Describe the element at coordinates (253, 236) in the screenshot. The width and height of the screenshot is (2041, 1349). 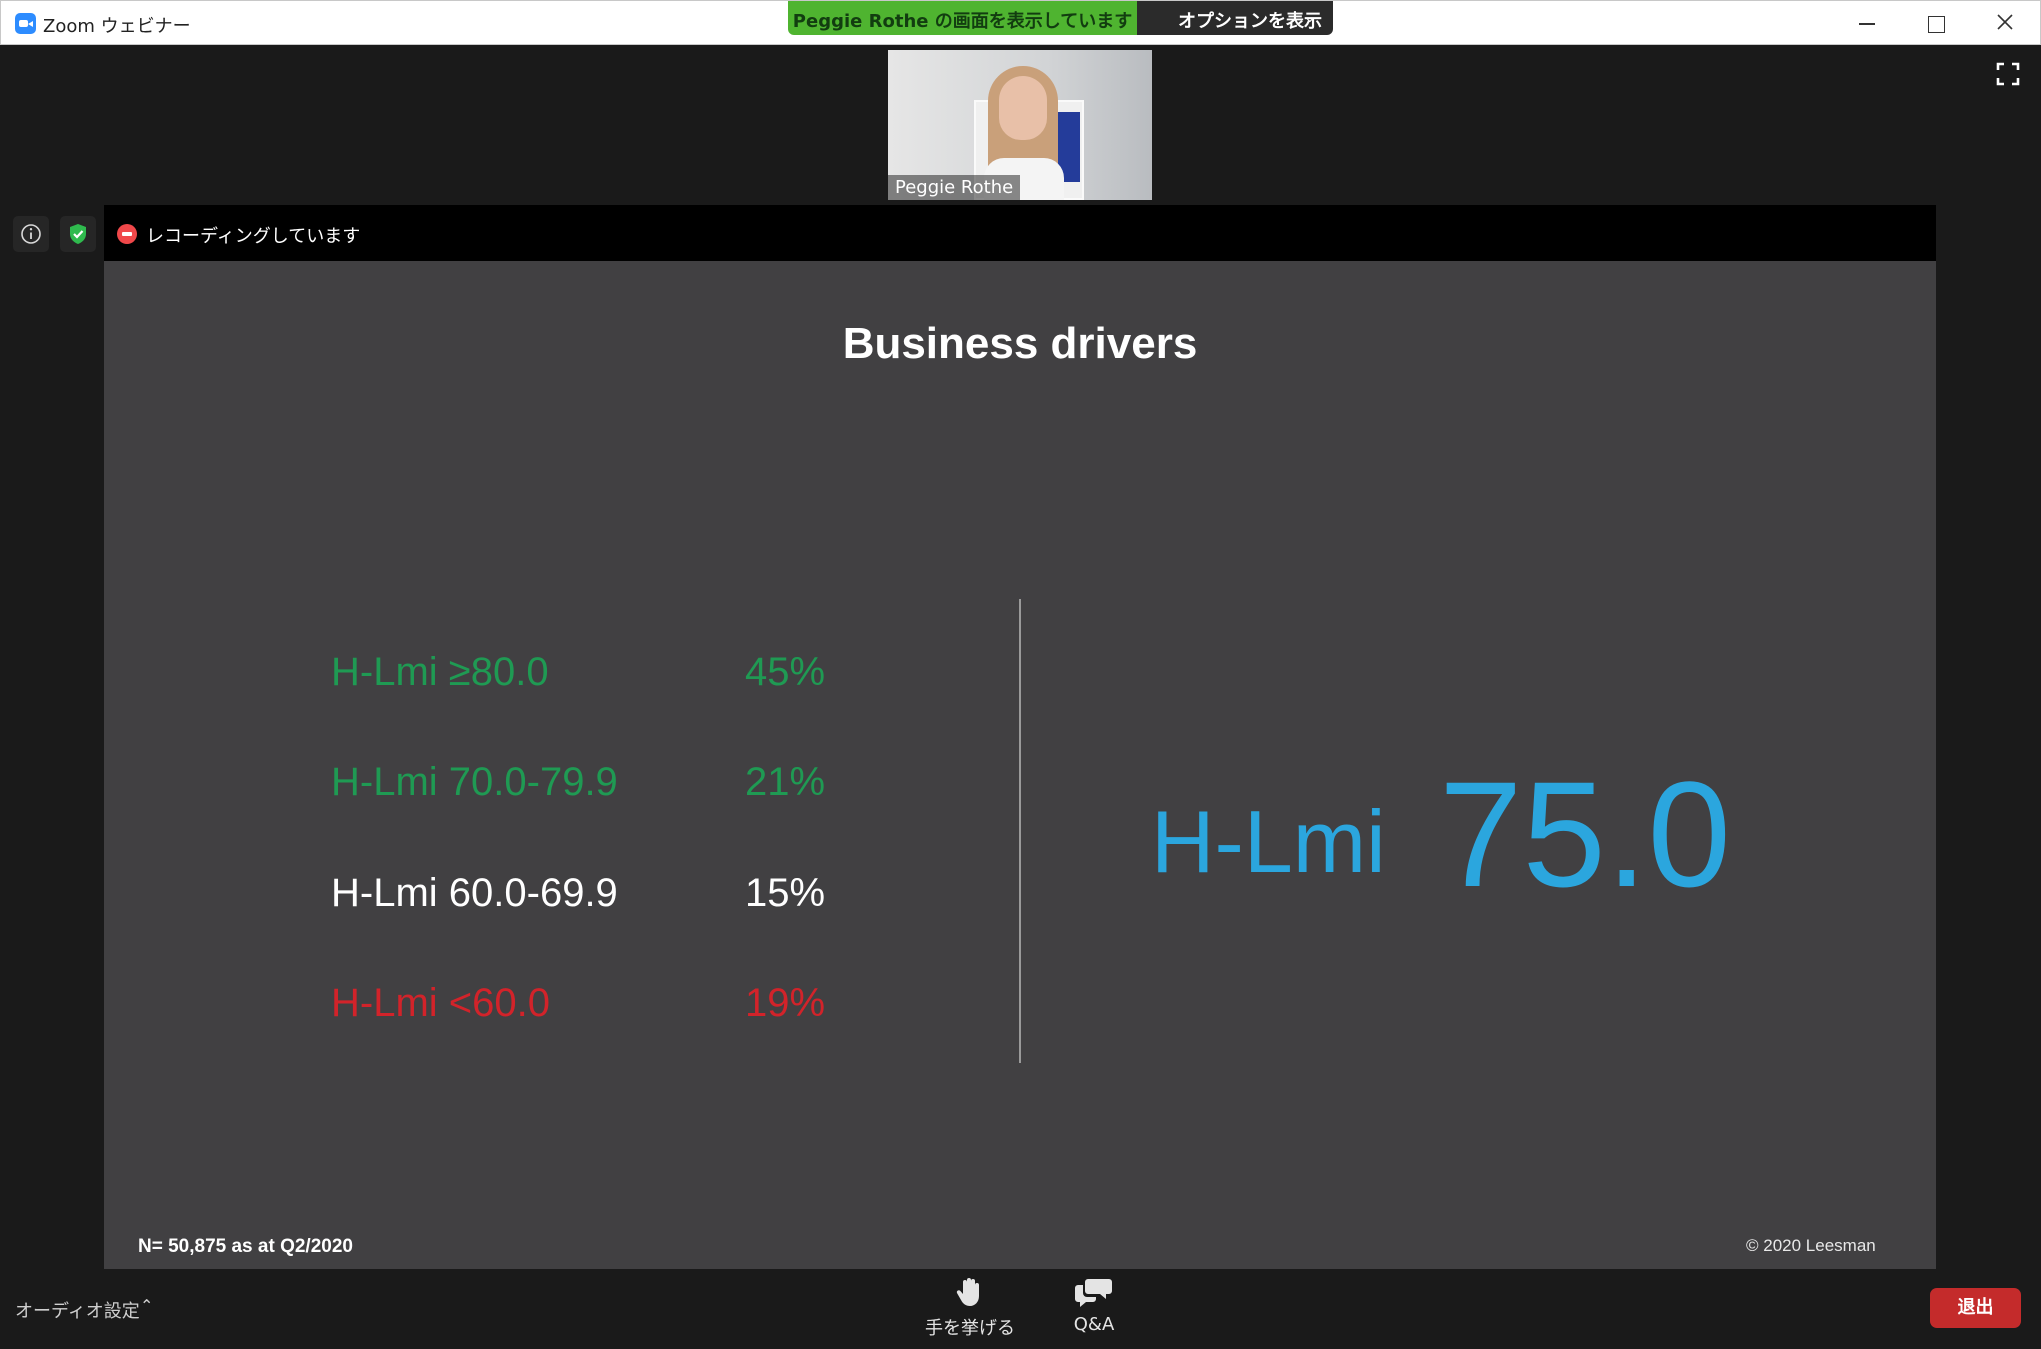
I see `recording-status-text: レコーディングしています` at that location.